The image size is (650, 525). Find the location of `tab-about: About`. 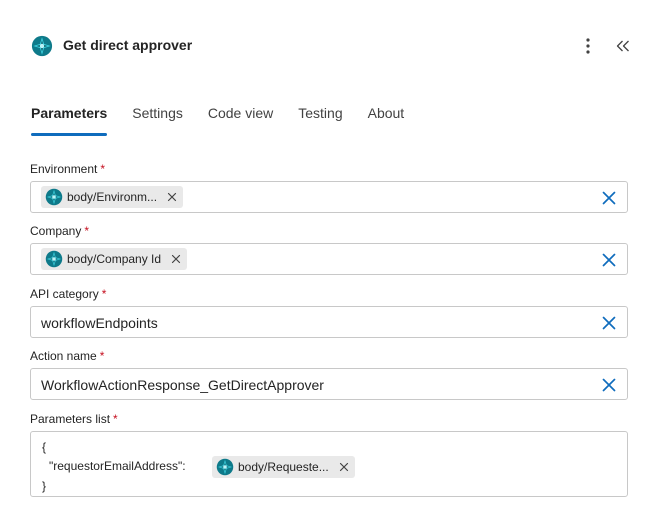

tab-about: About is located at coordinates (386, 120).